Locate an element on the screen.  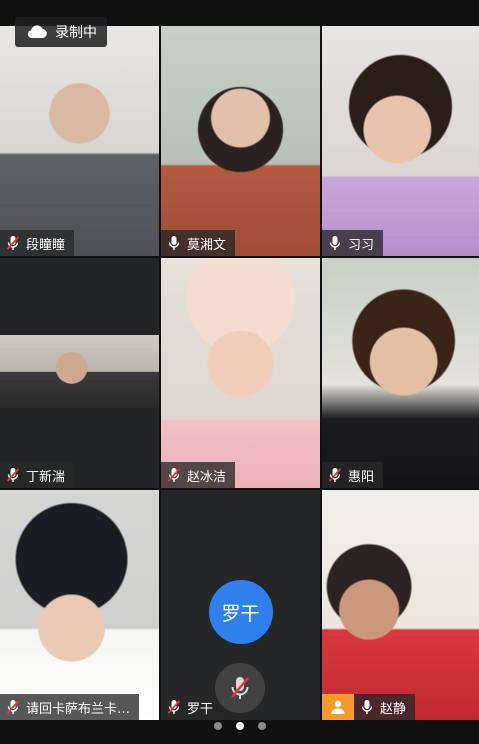
participant-tile: 赵冰洁 is located at coordinates (240, 373).